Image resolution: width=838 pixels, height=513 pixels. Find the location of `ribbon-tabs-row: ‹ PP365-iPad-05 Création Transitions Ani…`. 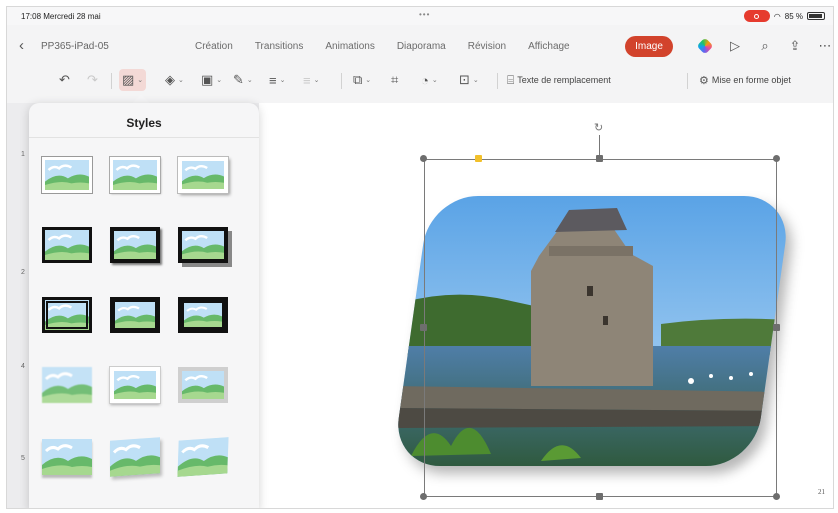

ribbon-tabs-row: ‹ PP365-iPad-05 Création Transitions Ani… is located at coordinates (420, 47).